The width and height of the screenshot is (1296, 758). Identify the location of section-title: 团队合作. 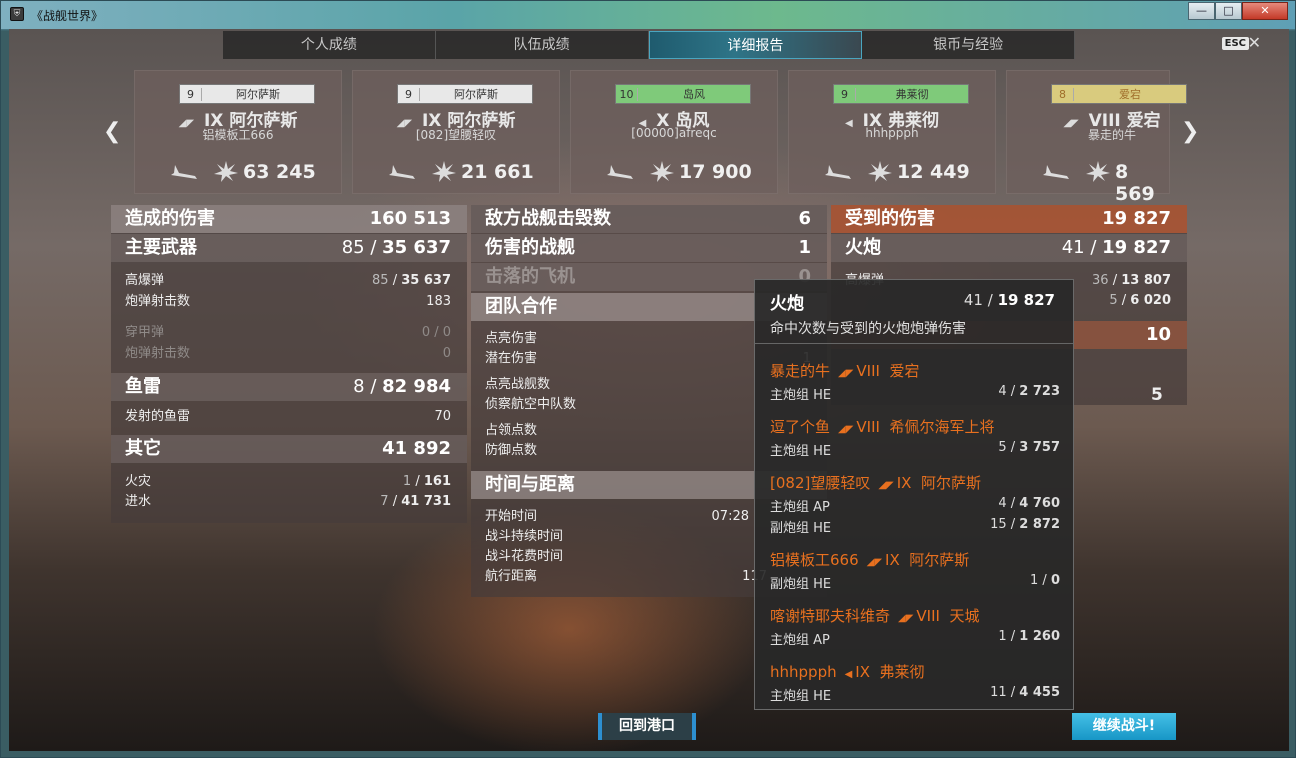
(521, 306).